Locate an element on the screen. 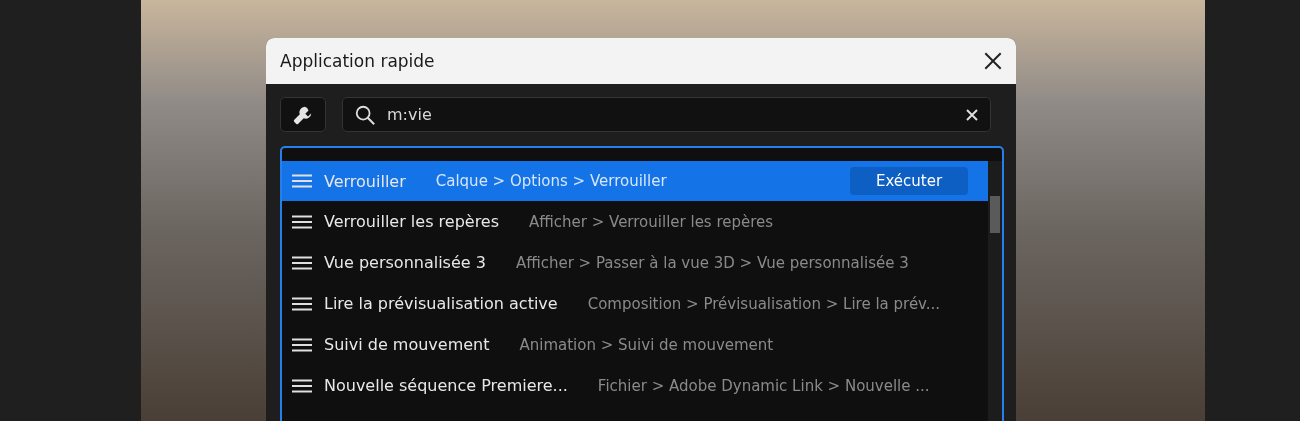 This screenshot has height=421, width=1300. scroll-thumb is located at coordinates (995, 214).